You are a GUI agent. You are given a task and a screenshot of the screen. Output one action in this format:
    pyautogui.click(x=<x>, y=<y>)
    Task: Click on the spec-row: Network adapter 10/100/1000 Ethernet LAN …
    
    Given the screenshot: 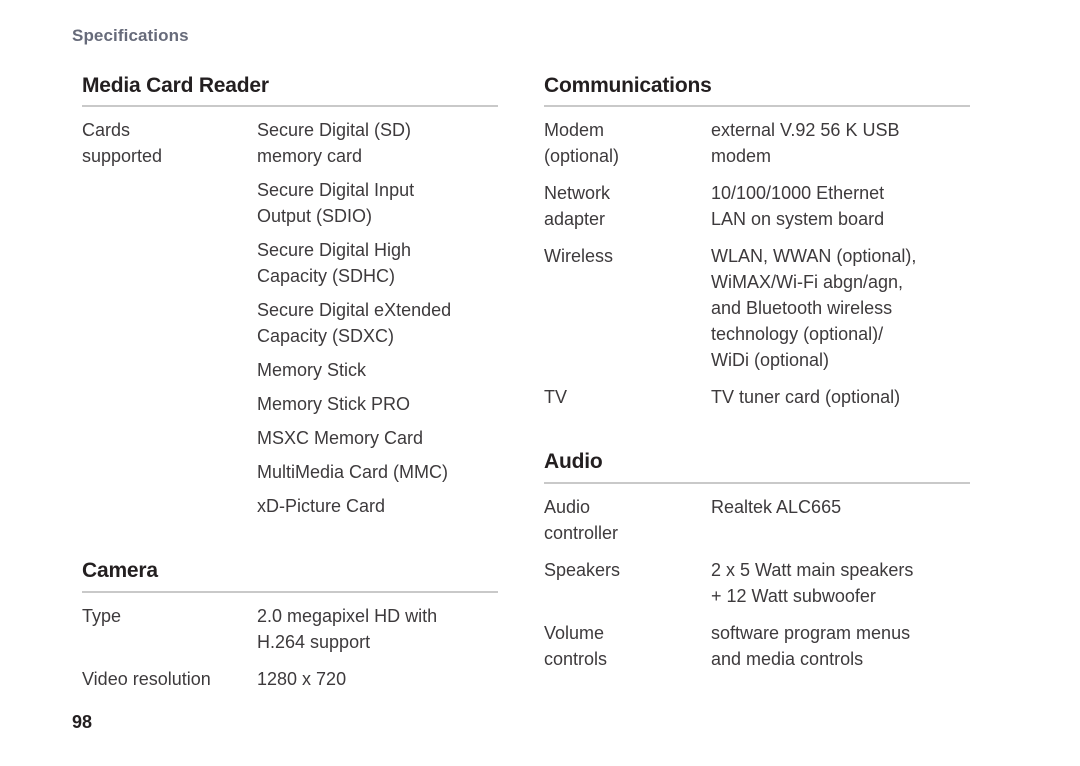 What is the action you would take?
    pyautogui.click(x=757, y=206)
    